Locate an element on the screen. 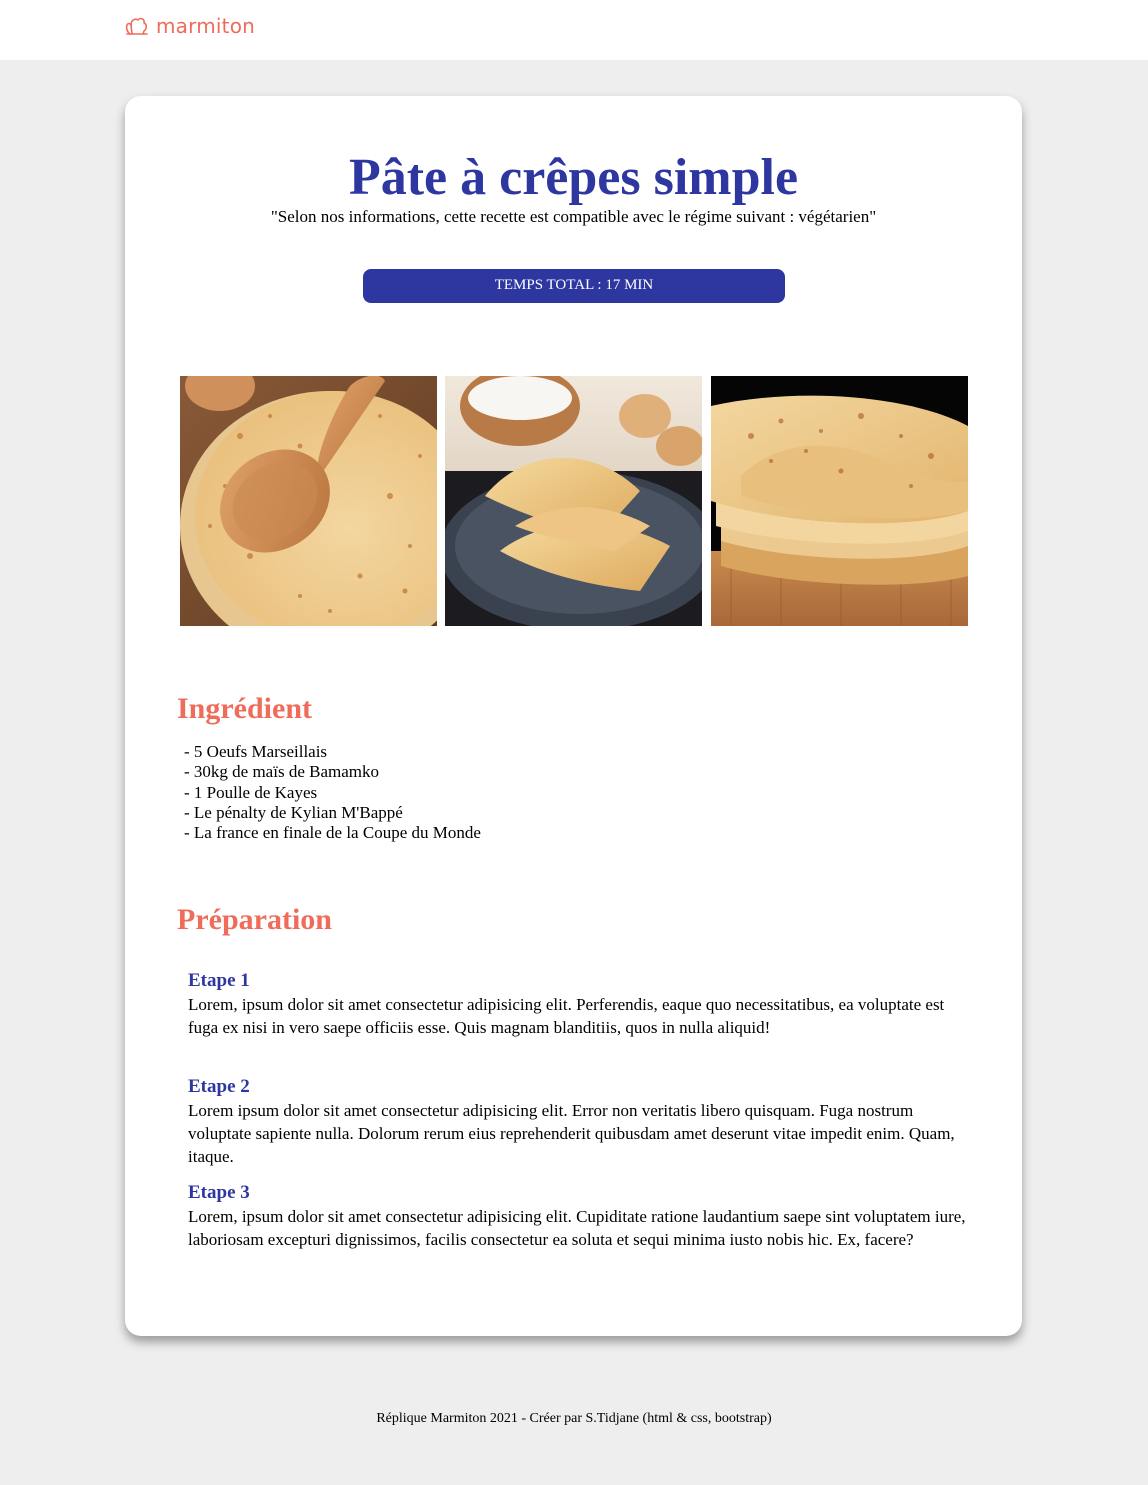  list-item: - 1 Poulle de Kayes is located at coordinates (251, 792).